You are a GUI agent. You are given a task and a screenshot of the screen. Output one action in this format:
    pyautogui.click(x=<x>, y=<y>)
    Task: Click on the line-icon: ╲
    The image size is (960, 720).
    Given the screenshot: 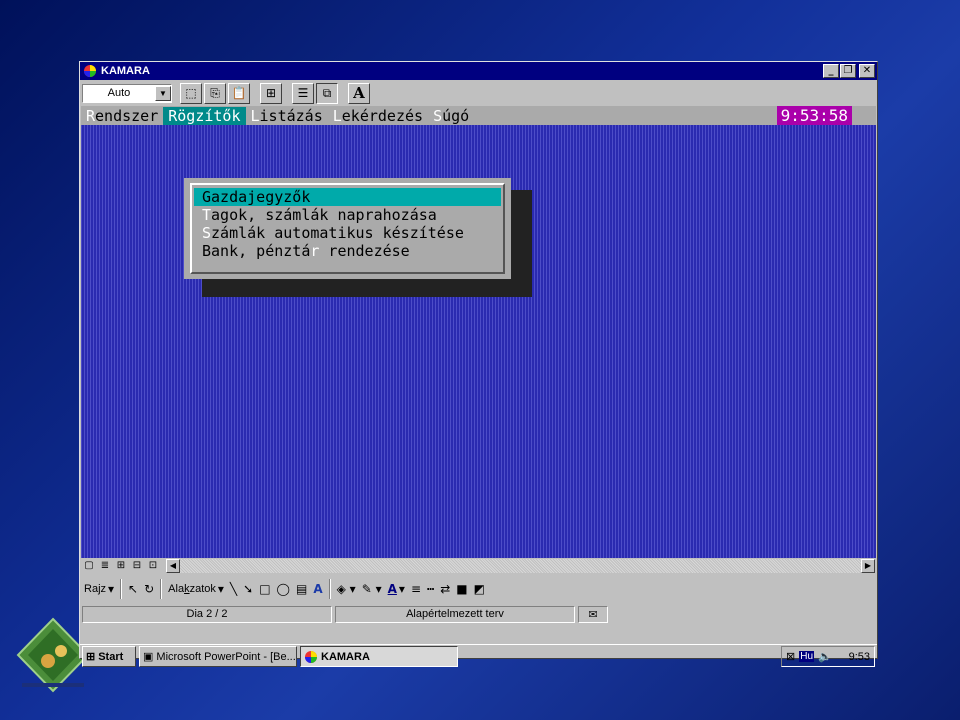 What is the action you would take?
    pyautogui.click(x=233, y=589)
    